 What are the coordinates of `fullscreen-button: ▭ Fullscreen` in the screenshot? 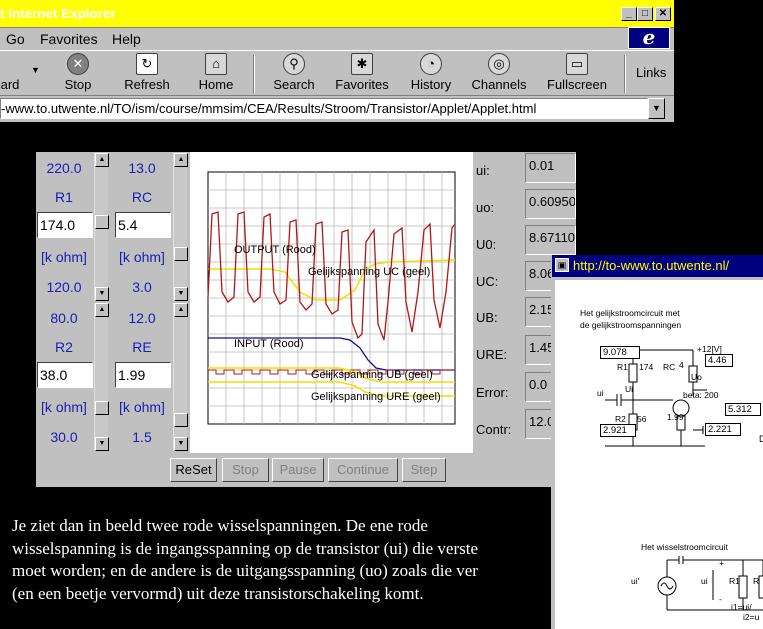 It's located at (577, 74).